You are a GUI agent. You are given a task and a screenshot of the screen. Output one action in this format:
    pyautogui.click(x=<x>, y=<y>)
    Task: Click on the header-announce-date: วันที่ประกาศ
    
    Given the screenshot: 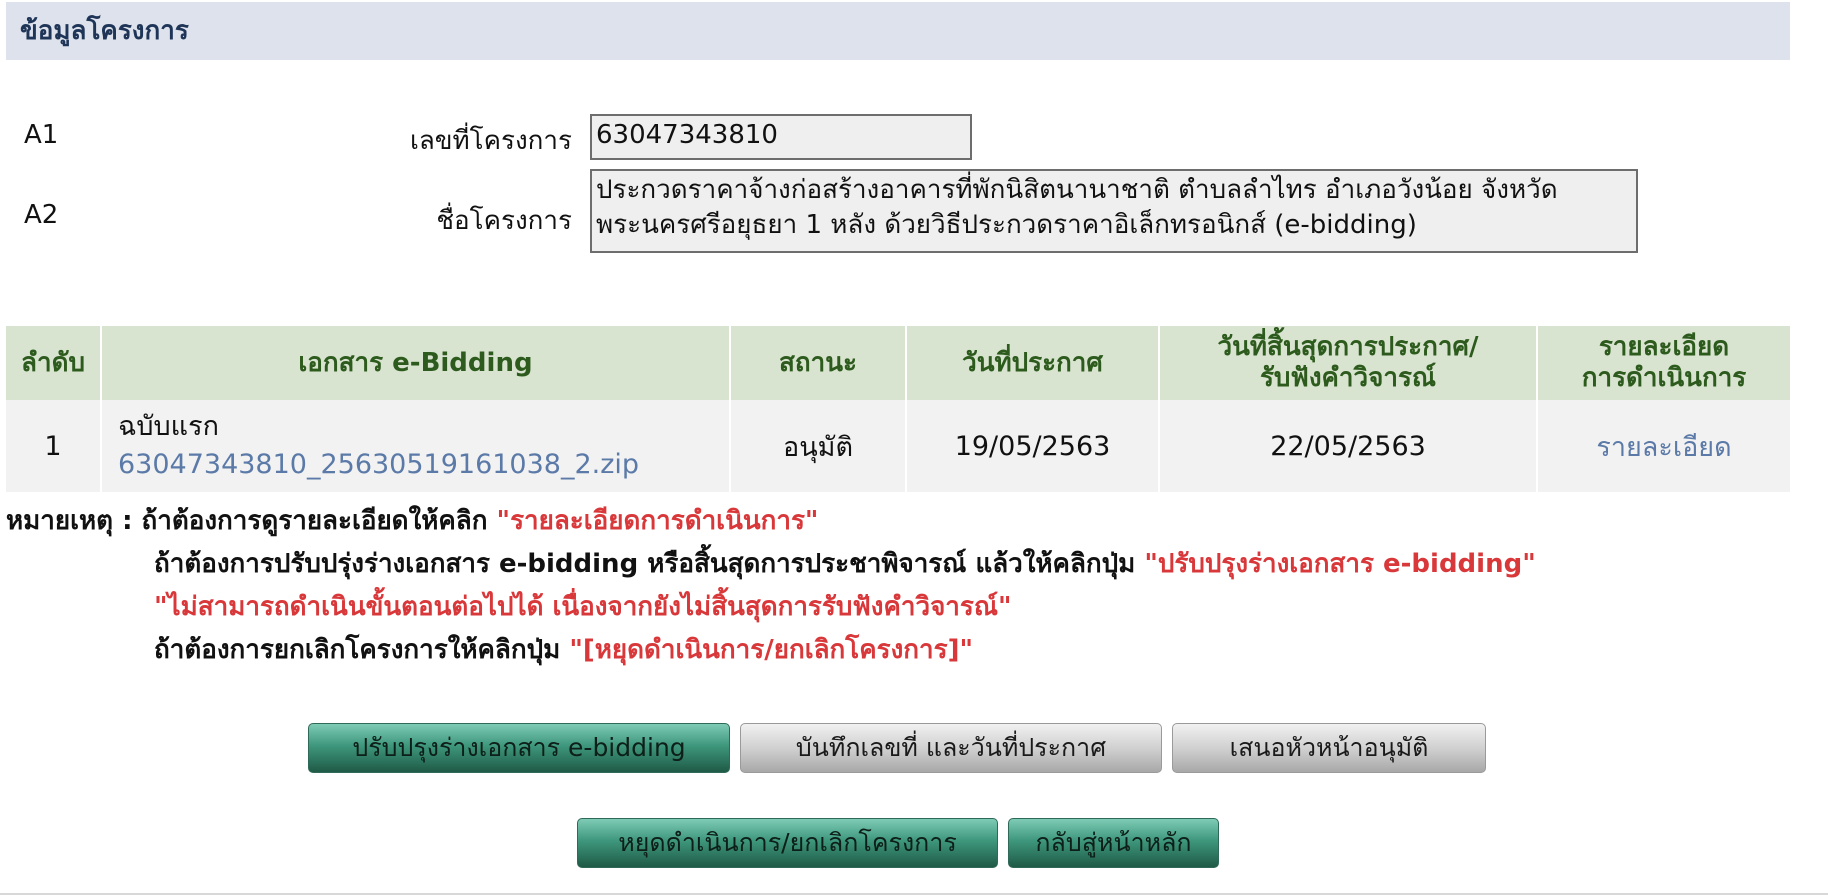 What is the action you would take?
    pyautogui.click(x=1033, y=363)
    